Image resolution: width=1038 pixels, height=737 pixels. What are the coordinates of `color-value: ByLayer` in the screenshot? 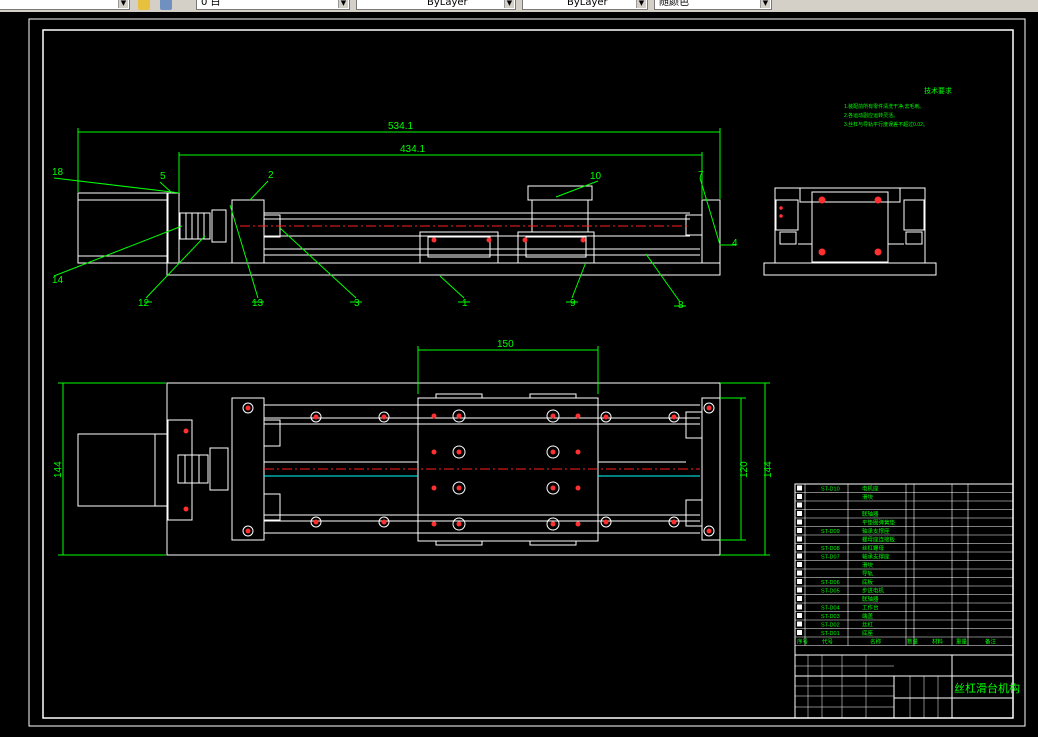 It's located at (447, 4).